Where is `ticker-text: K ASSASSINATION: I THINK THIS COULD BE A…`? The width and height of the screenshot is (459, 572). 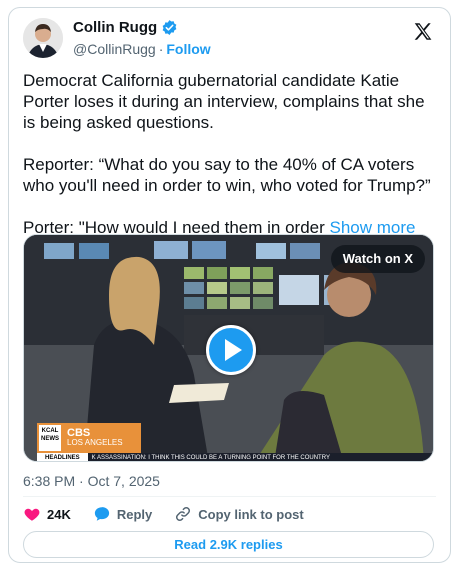 ticker-text: K ASSASSINATION: I THINK THIS COULD BE A… is located at coordinates (210, 458).